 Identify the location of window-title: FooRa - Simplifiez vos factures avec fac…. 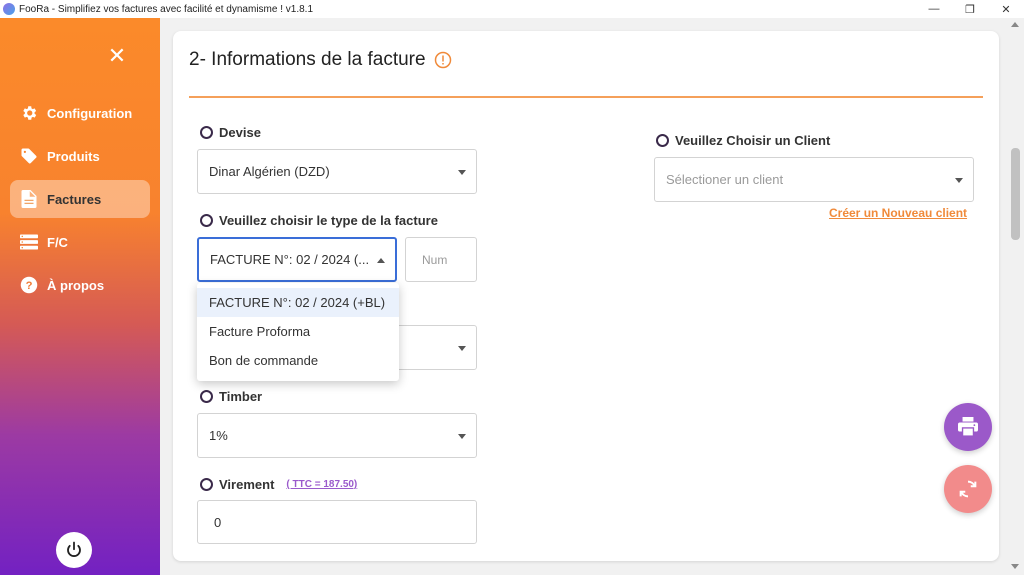
(166, 9).